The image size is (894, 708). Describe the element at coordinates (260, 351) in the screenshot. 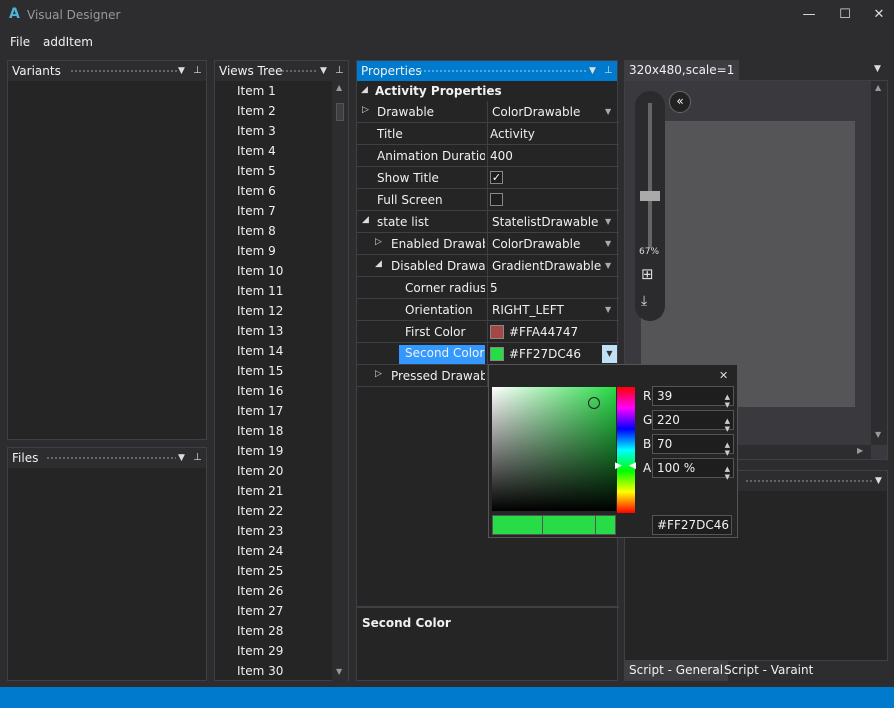

I see `tree-item: Item 14` at that location.